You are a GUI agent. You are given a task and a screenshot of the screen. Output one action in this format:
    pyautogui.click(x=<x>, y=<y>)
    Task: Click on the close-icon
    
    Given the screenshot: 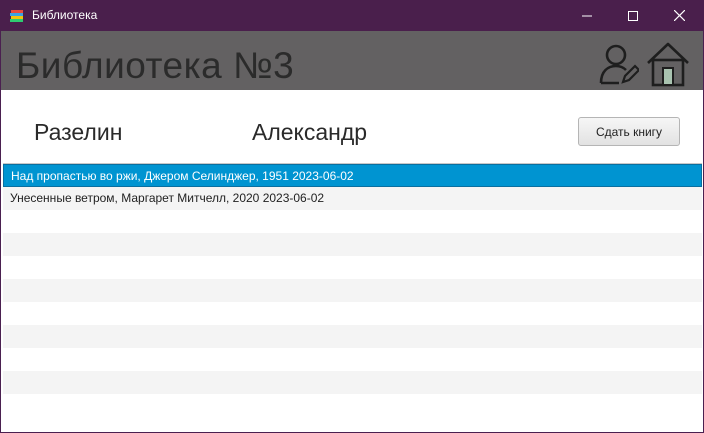 What is the action you would take?
    pyautogui.click(x=679, y=15)
    